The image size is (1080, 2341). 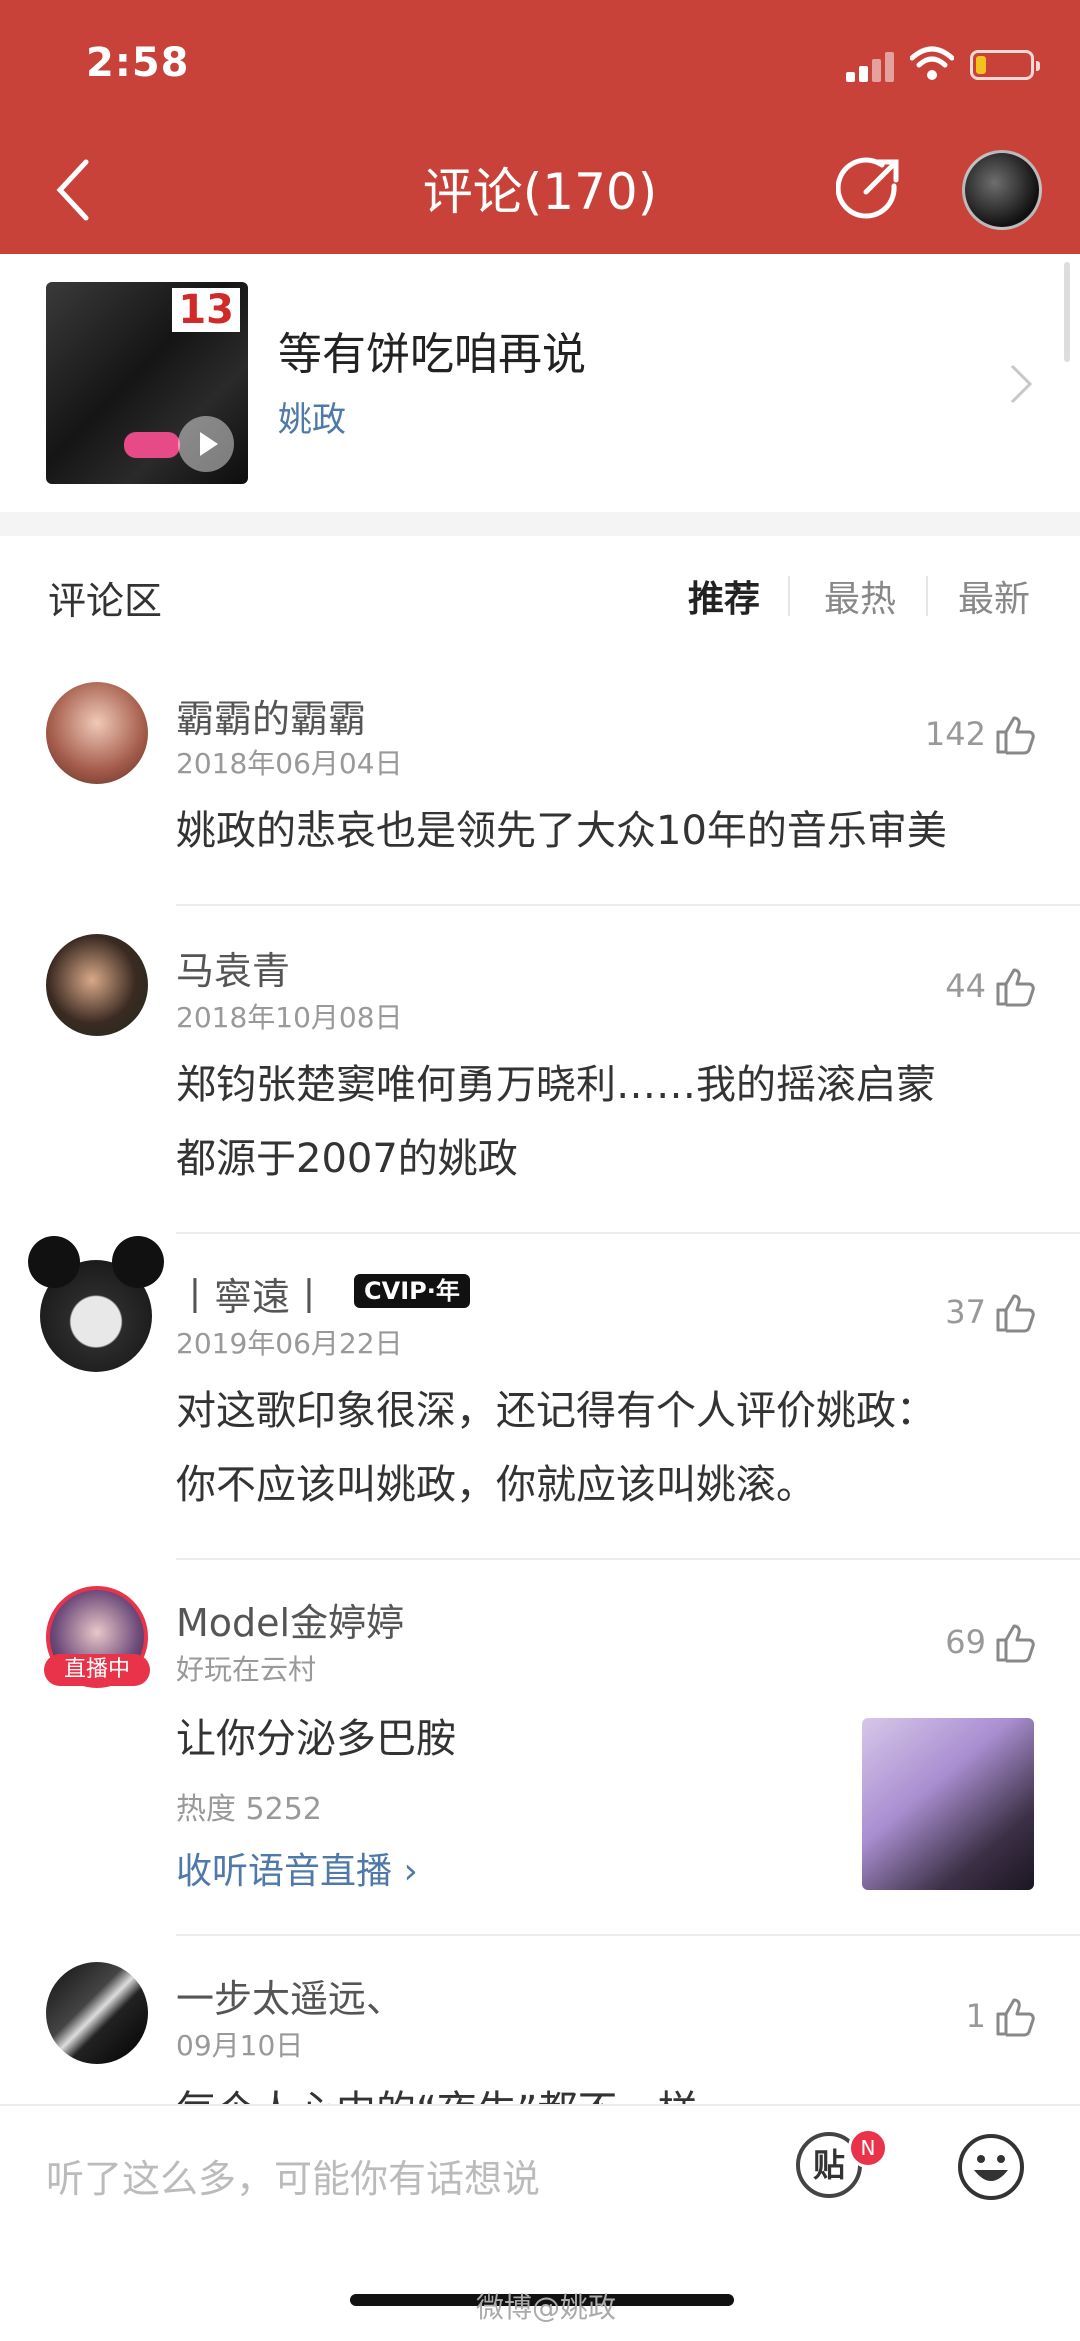 I want to click on like-count: 37, so click(x=965, y=1312).